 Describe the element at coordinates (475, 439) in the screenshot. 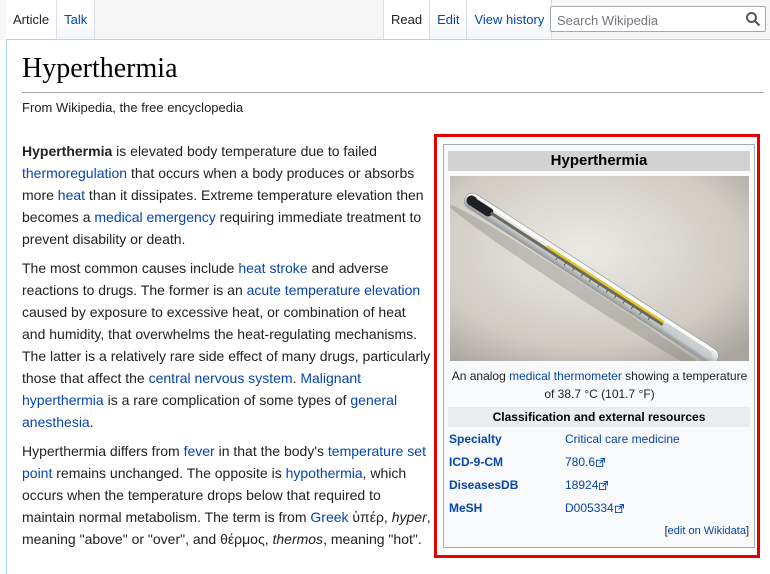

I see `label-specialty: Specialty` at that location.